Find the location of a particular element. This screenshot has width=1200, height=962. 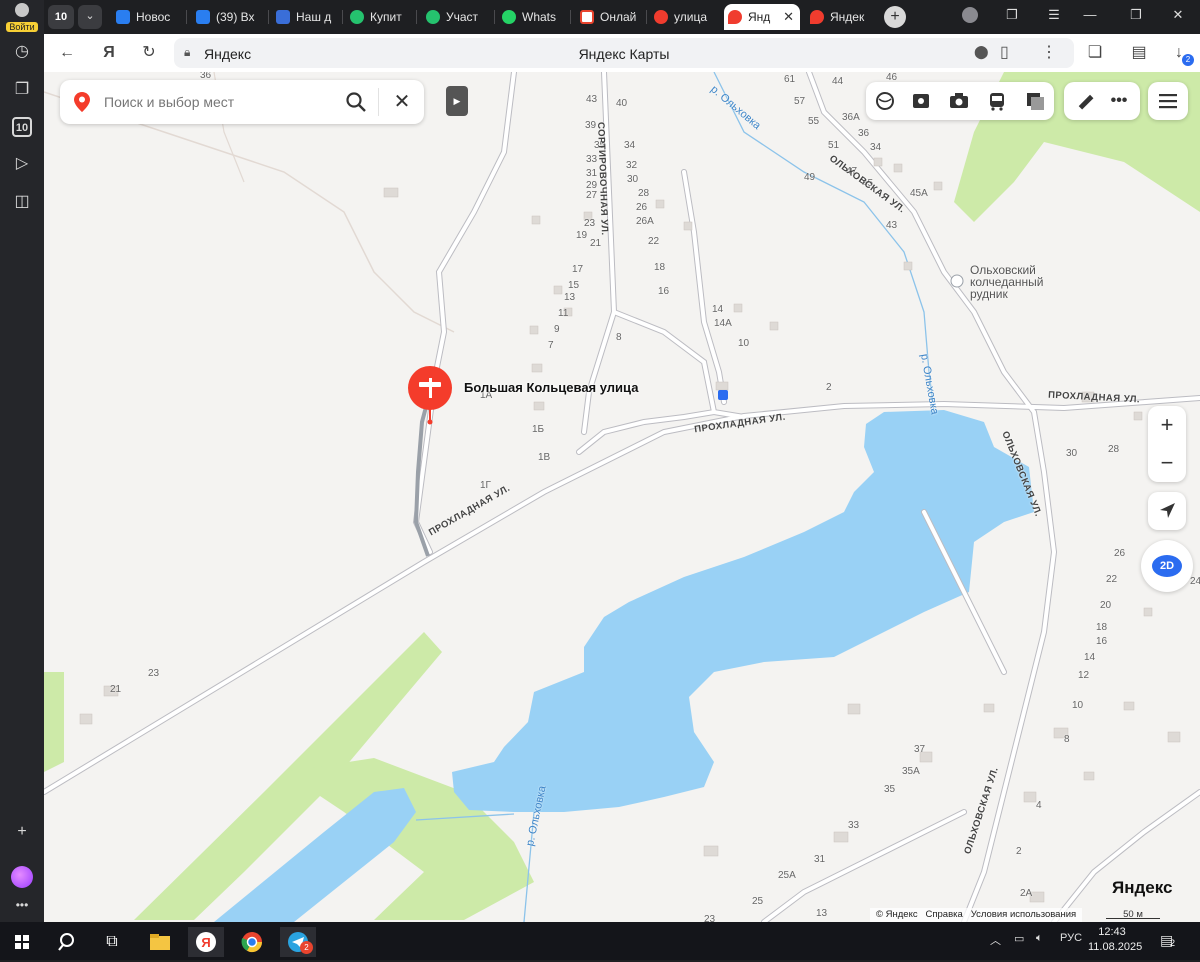

new-tab-button: + is located at coordinates (895, 17).